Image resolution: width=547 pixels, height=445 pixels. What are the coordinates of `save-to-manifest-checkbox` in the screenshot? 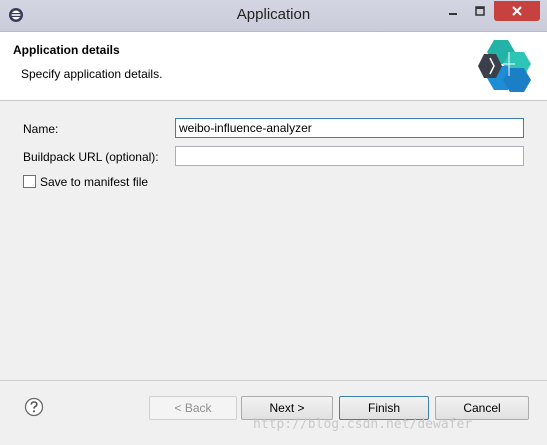 It's located at (29, 181).